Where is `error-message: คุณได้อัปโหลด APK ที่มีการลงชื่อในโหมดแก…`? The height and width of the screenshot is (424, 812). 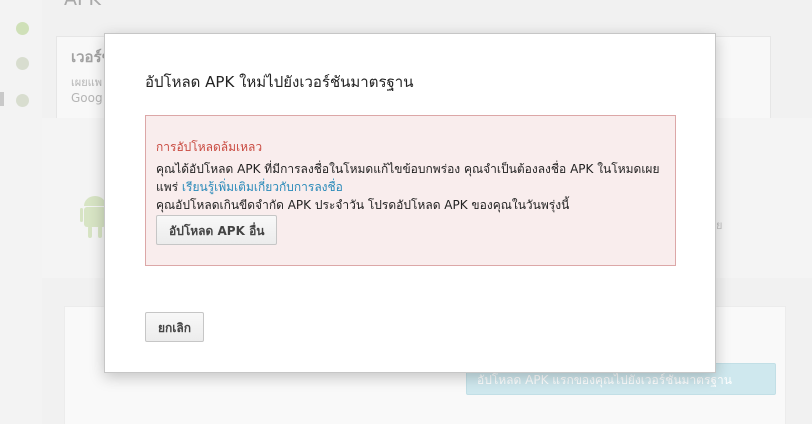
error-message: คุณได้อัปโหลด APK ที่มีการลงชื่อในโหมดแก… is located at coordinates (412, 178).